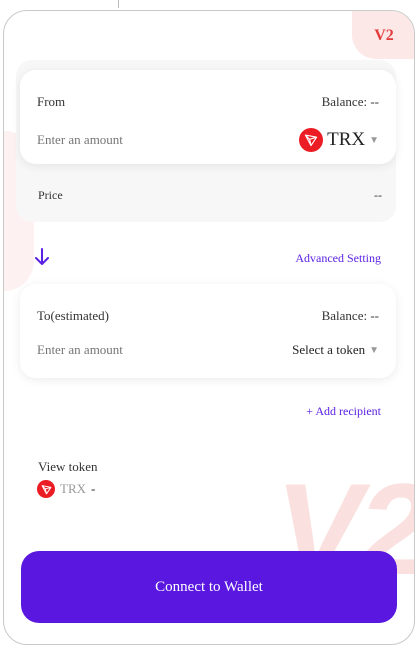 Image resolution: width=419 pixels, height=664 pixels. What do you see at coordinates (338, 258) in the screenshot?
I see `advanced-setting-link: Advanced Setting` at bounding box center [338, 258].